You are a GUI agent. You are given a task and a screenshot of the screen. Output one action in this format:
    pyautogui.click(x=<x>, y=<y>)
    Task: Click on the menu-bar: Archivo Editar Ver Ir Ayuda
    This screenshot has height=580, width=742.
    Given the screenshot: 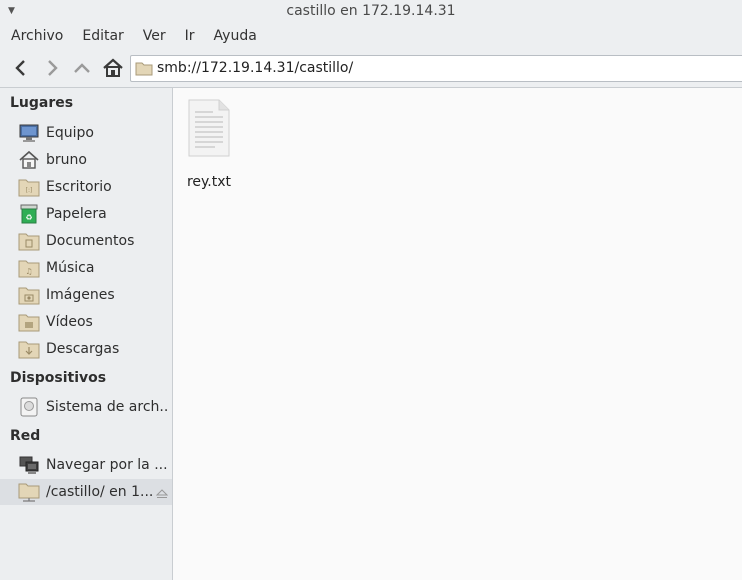 What is the action you would take?
    pyautogui.click(x=371, y=35)
    